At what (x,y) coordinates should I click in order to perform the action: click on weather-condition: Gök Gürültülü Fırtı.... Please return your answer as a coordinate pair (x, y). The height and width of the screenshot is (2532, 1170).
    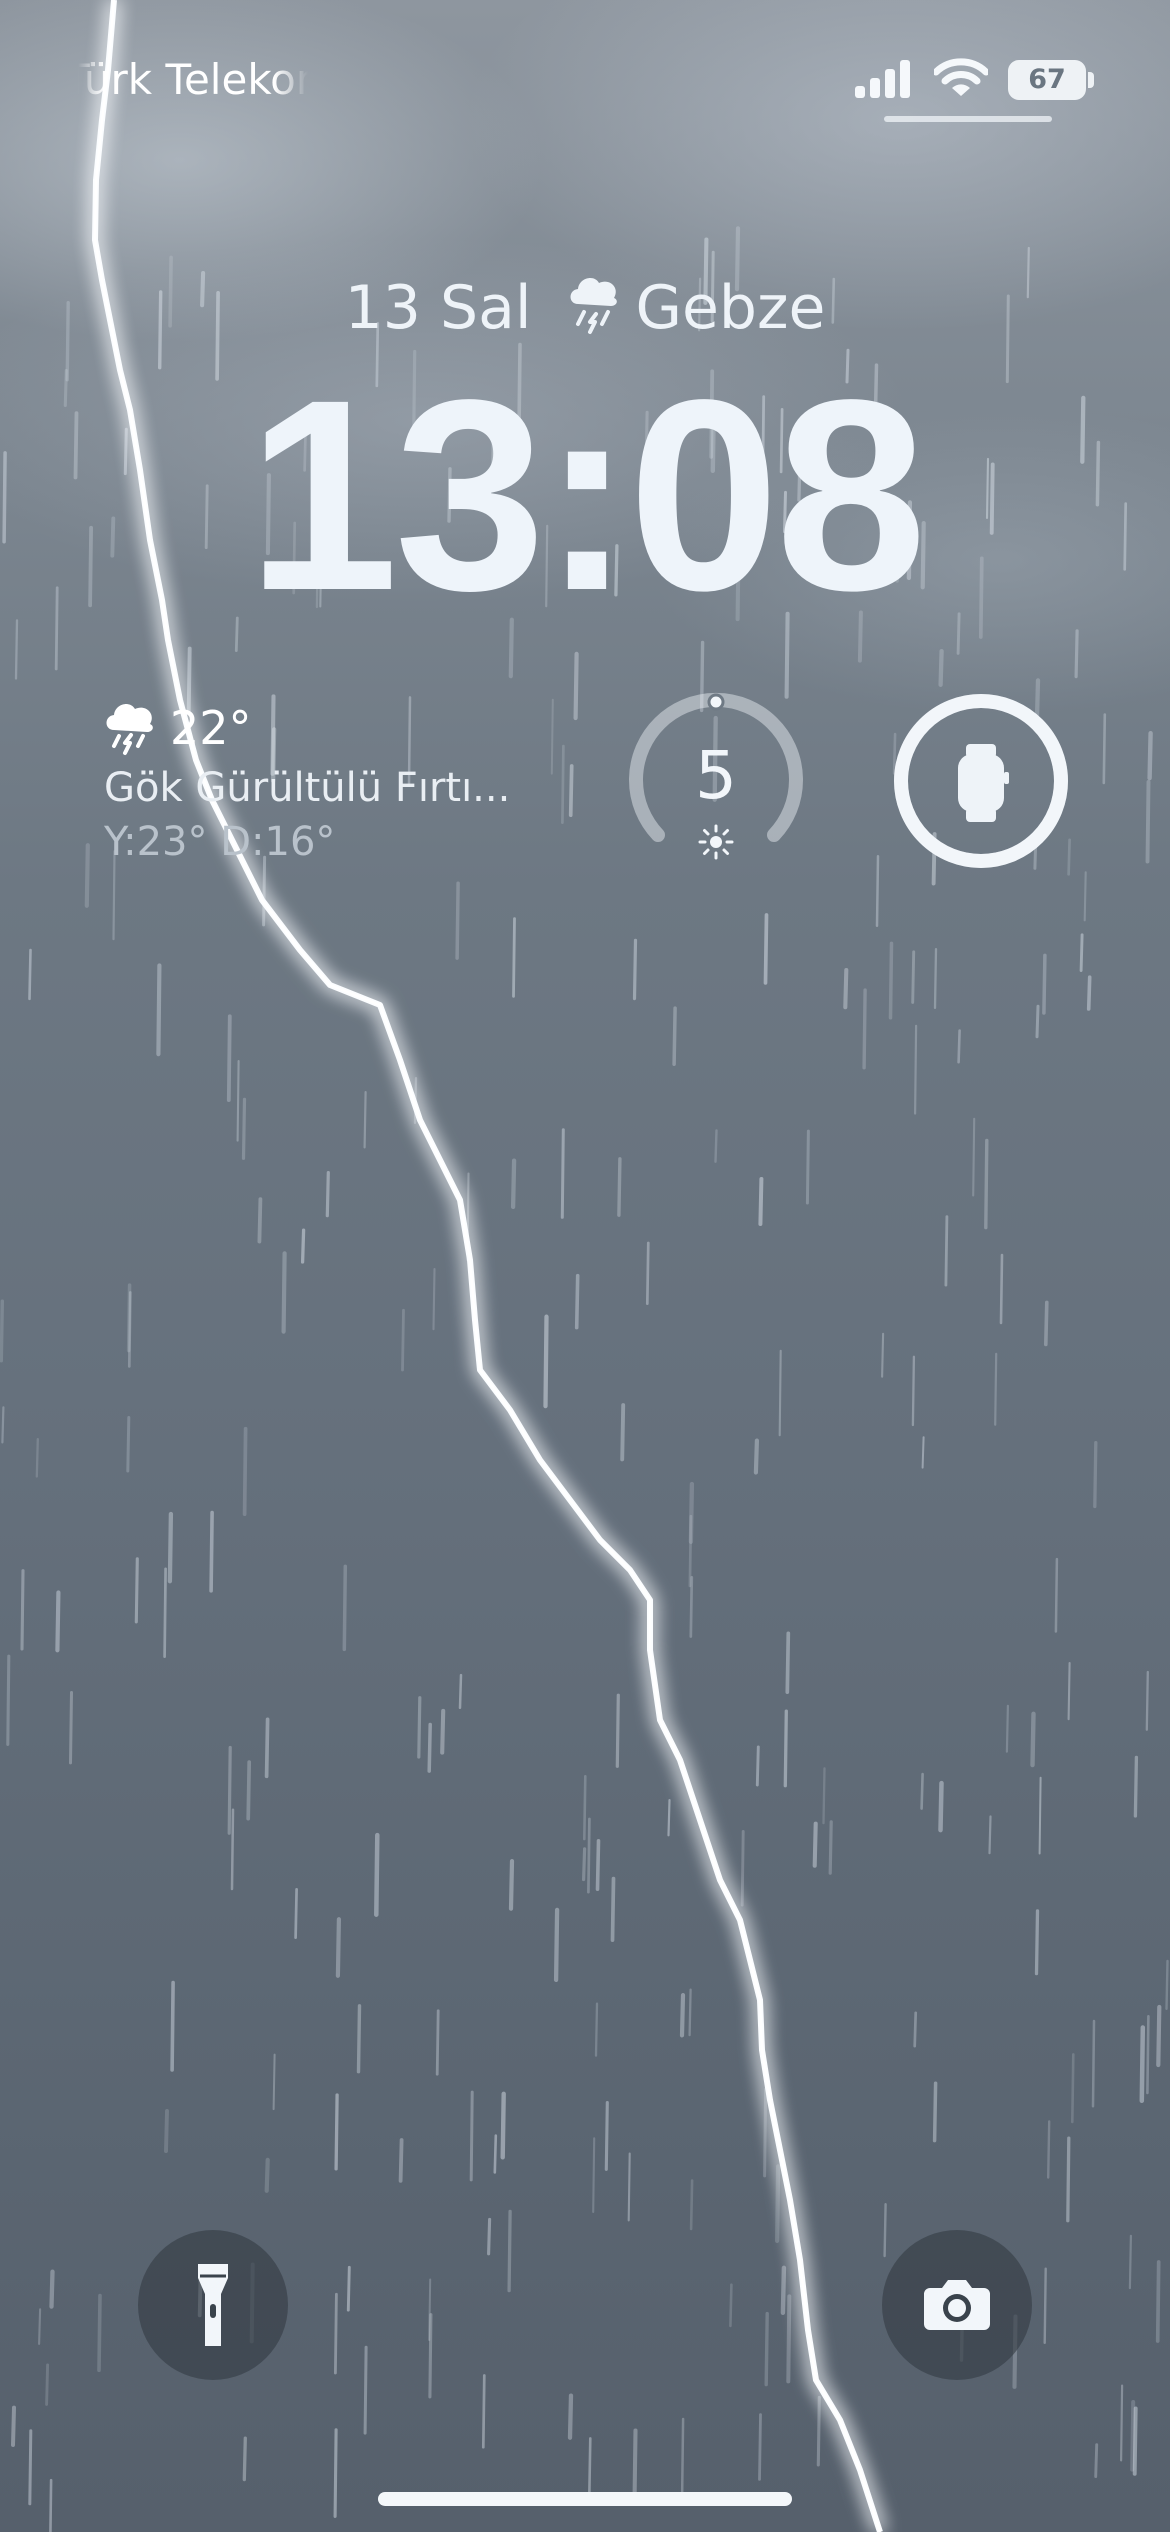
    Looking at the image, I should click on (314, 788).